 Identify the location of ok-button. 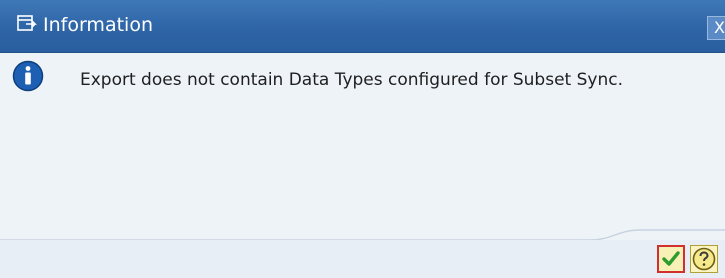
(671, 259).